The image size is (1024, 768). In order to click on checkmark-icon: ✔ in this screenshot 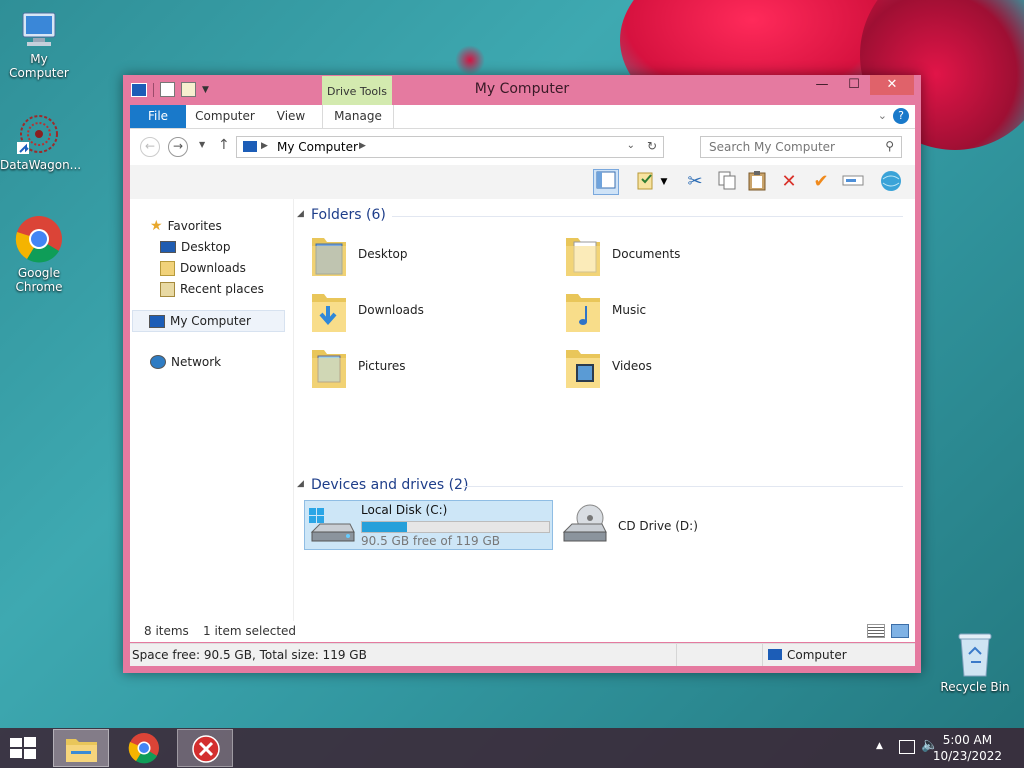, I will do `click(821, 182)`.